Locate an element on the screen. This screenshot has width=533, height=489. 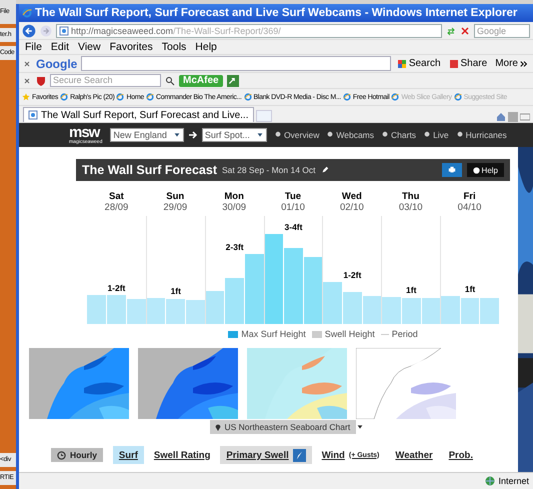
day-date: 03/10 is located at coordinates (411, 207).